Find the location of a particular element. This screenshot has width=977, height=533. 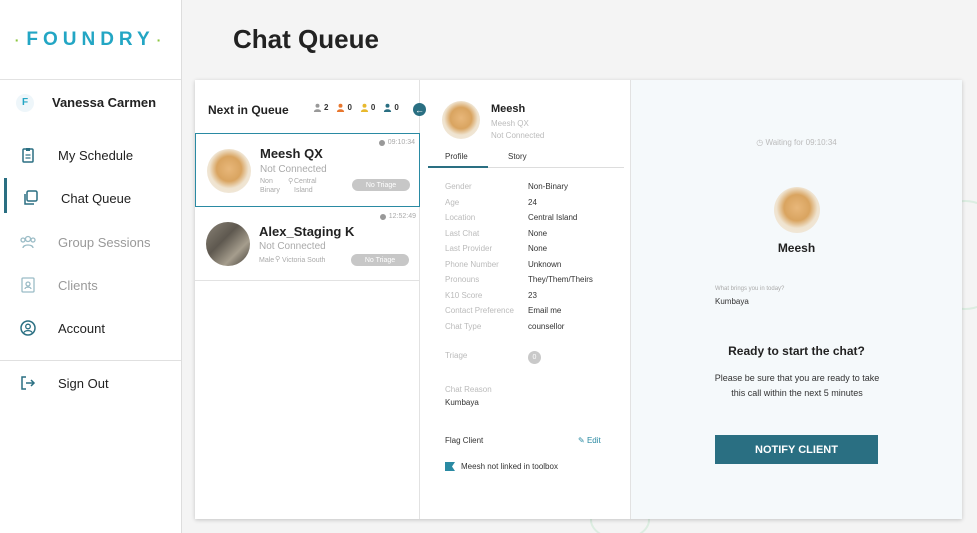

brand-name: FOUNDRY is located at coordinates (90, 39).